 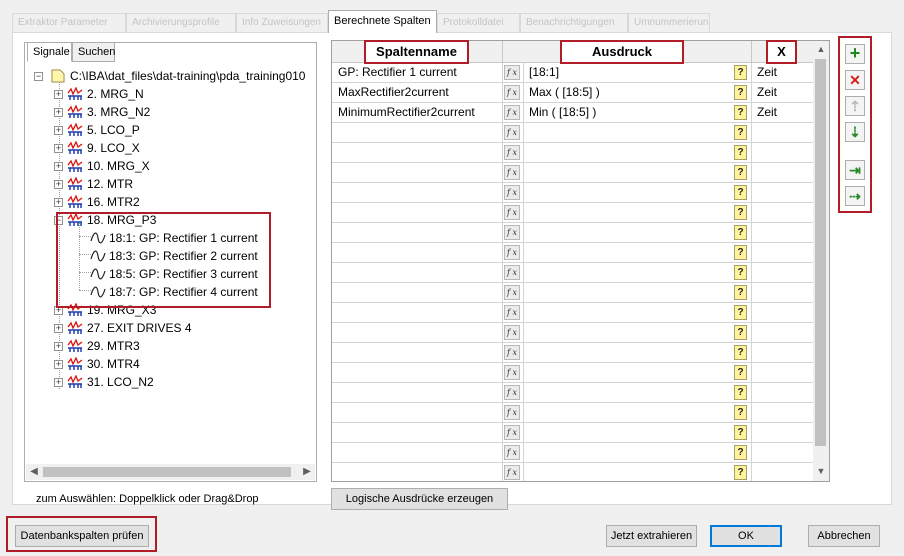 I want to click on tab-suchen: Suchen, so click(x=93, y=52).